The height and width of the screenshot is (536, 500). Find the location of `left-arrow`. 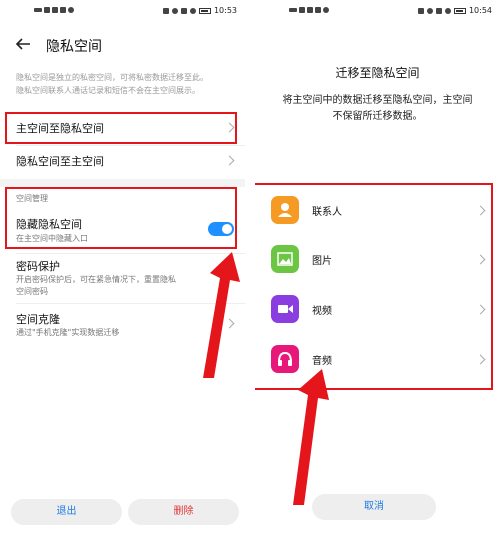

left-arrow is located at coordinates (221, 315).